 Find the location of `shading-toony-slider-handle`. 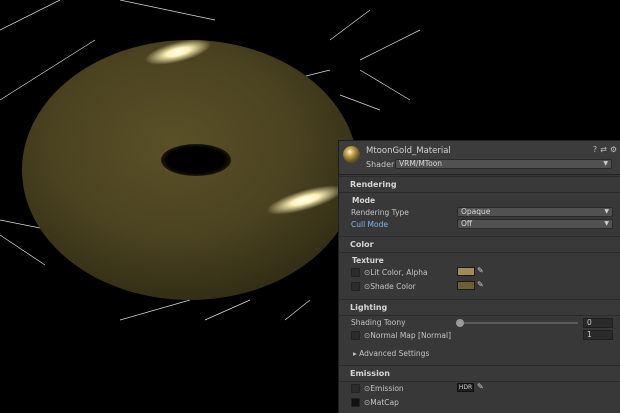

shading-toony-slider-handle is located at coordinates (460, 323).